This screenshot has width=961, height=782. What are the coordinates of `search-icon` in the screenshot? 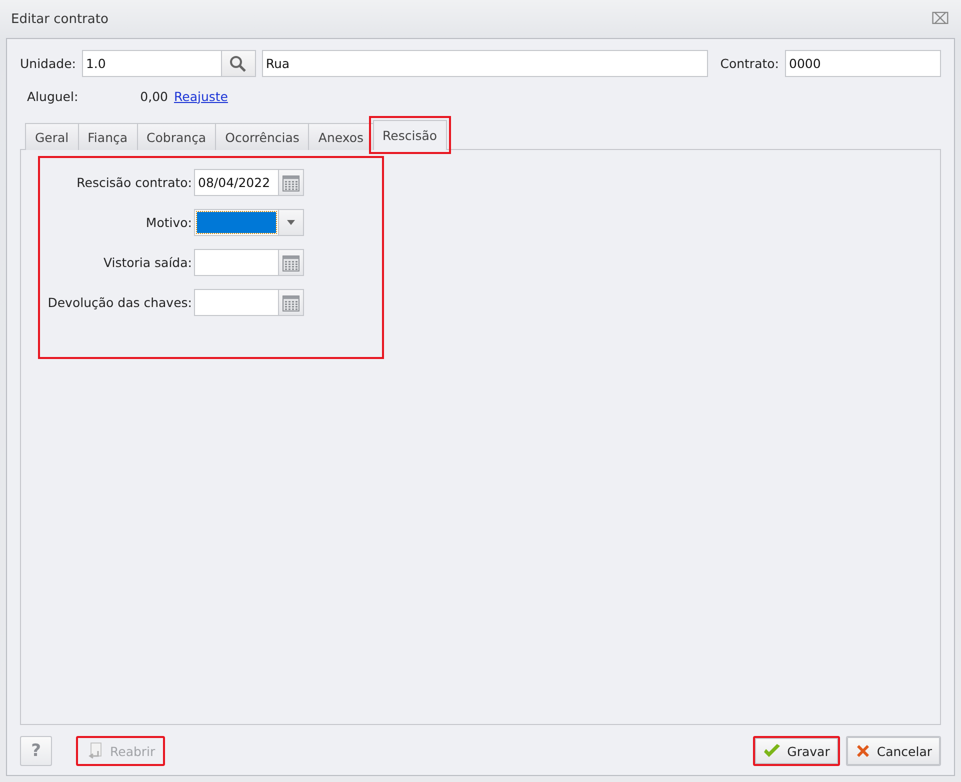 It's located at (238, 63).